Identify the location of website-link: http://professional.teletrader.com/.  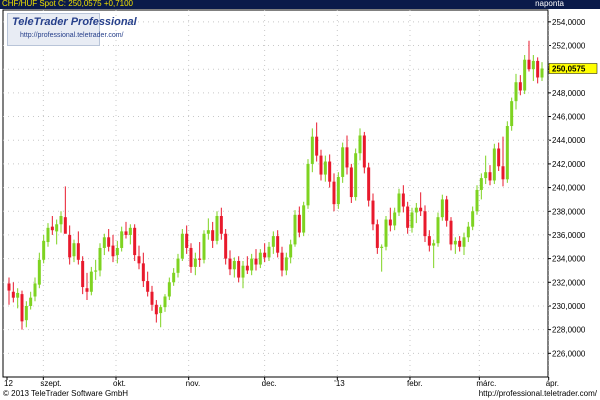
(538, 394).